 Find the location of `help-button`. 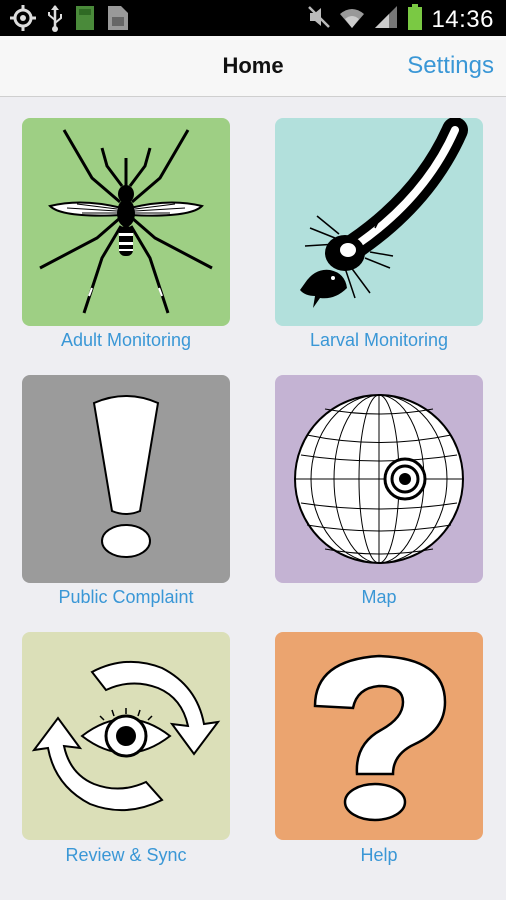

help-button is located at coordinates (379, 736).